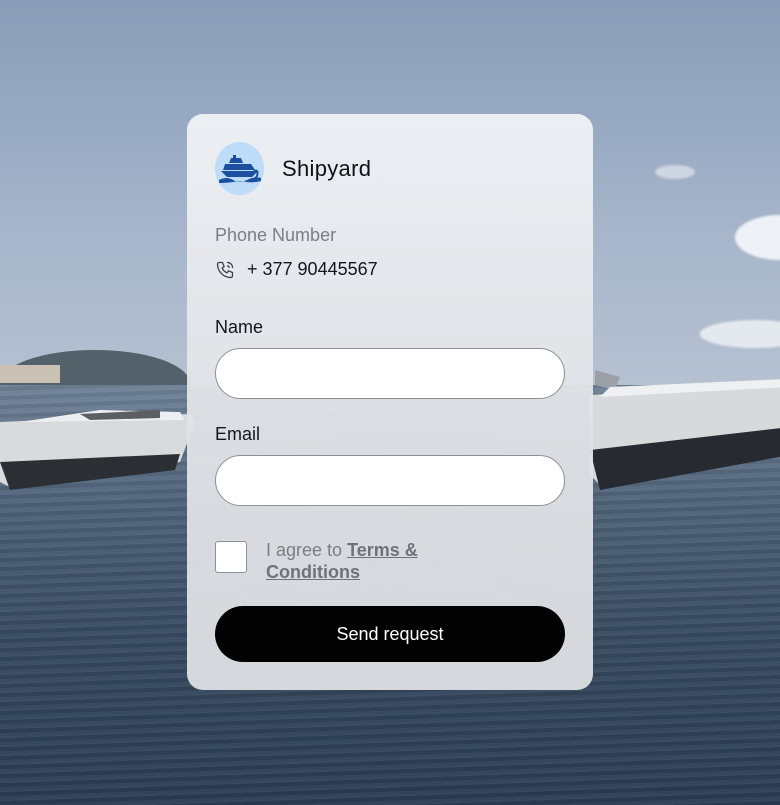 The height and width of the screenshot is (805, 780). What do you see at coordinates (231, 557) in the screenshot?
I see `terms-checkbox` at bounding box center [231, 557].